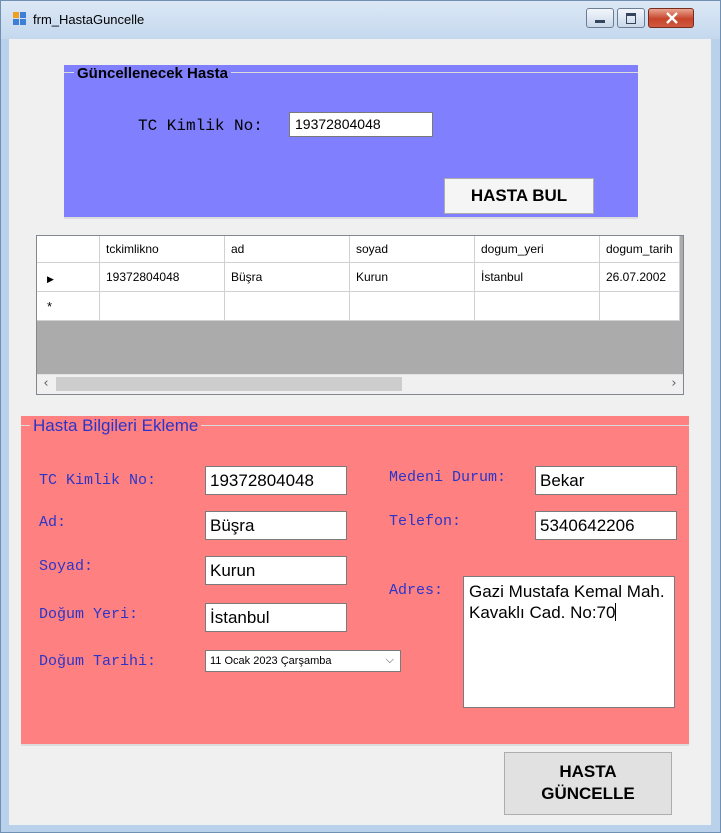 The image size is (721, 833). What do you see at coordinates (53, 522) in the screenshot?
I see `ad-label: Ad:` at bounding box center [53, 522].